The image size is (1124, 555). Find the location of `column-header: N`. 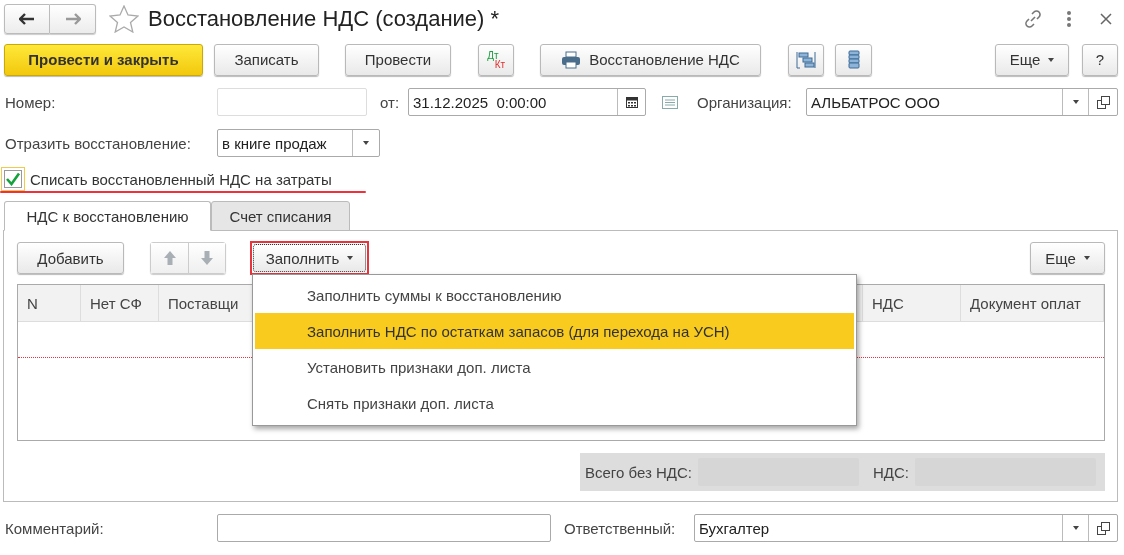

column-header: N is located at coordinates (49, 303).